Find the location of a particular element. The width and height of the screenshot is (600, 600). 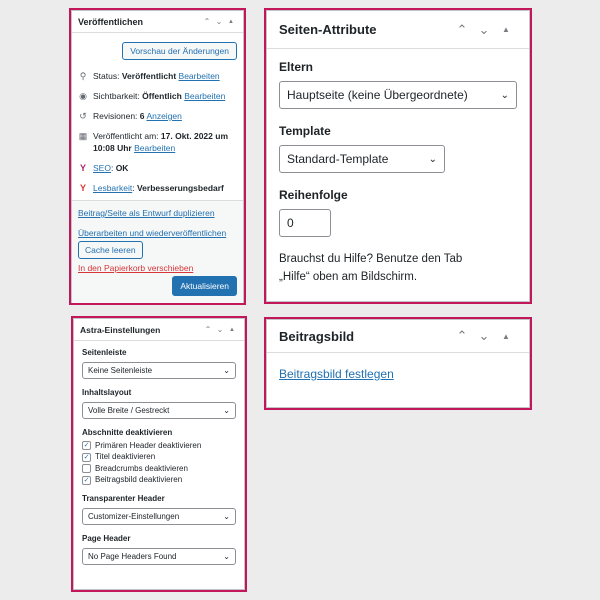

featured-image-header: Beitragsbild ⌃ ⌄ ▲ is located at coordinates (398, 336).